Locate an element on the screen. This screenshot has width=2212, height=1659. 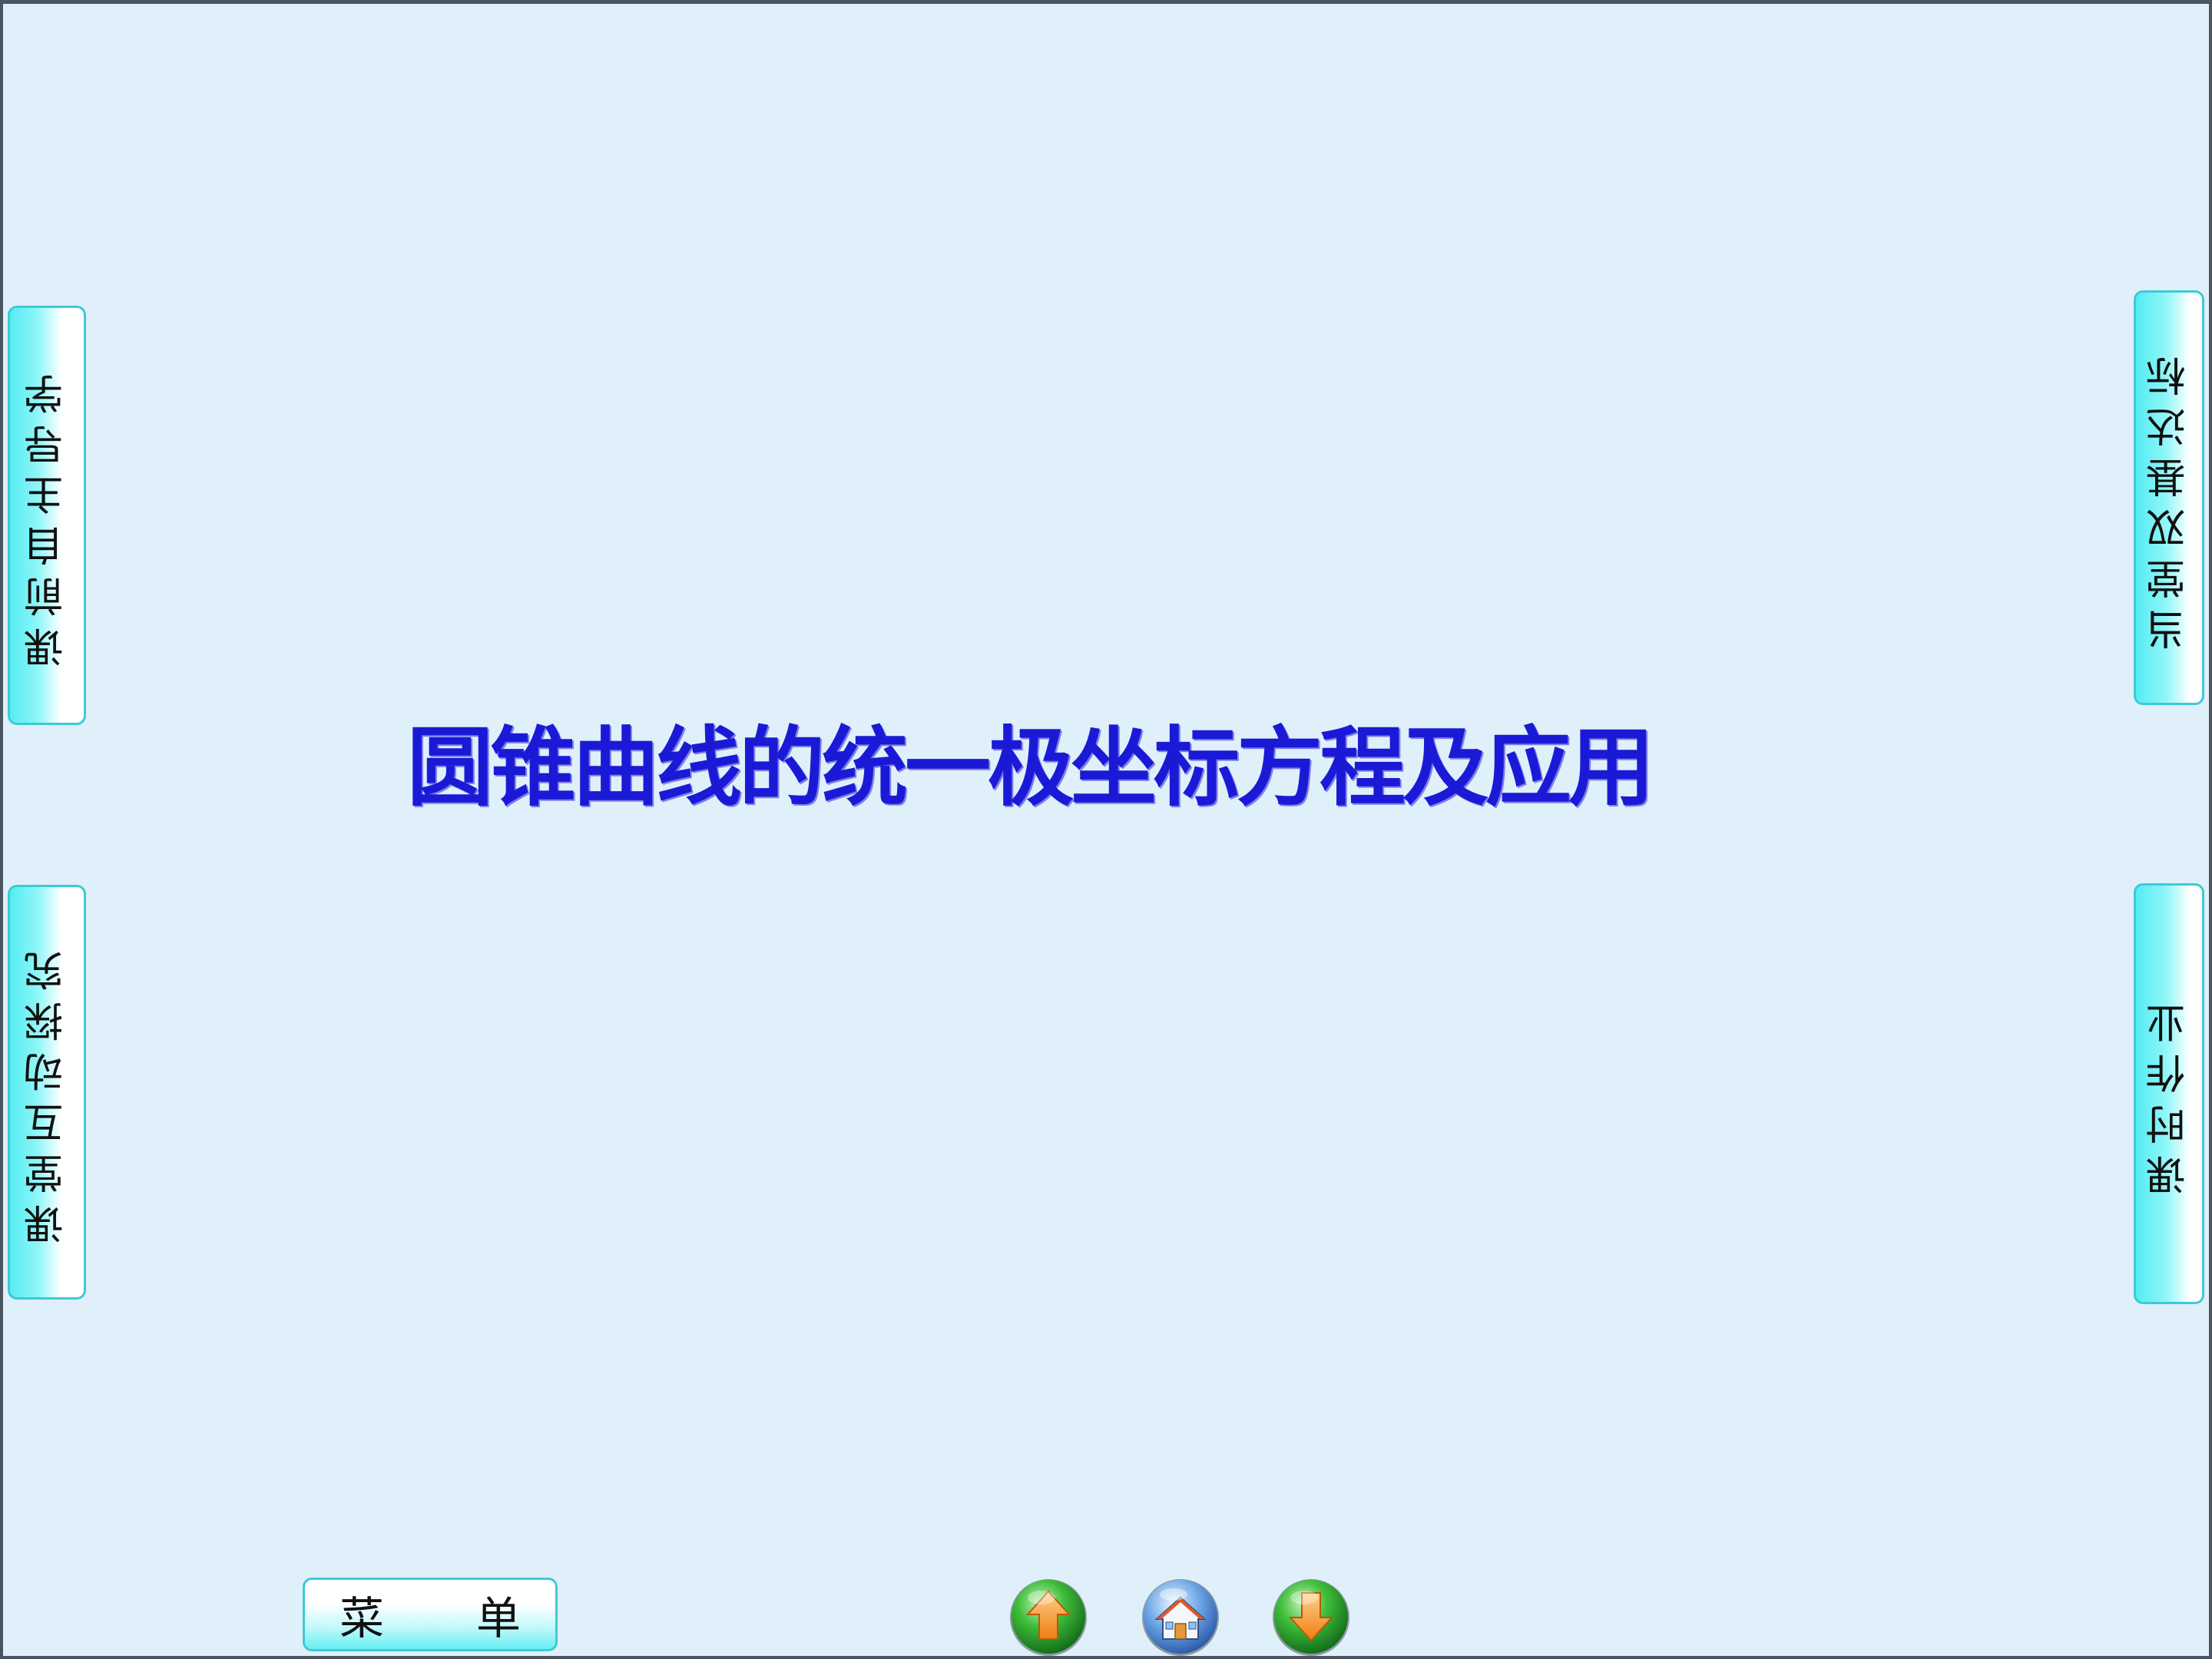
previous-slide-button is located at coordinates (1048, 1617).